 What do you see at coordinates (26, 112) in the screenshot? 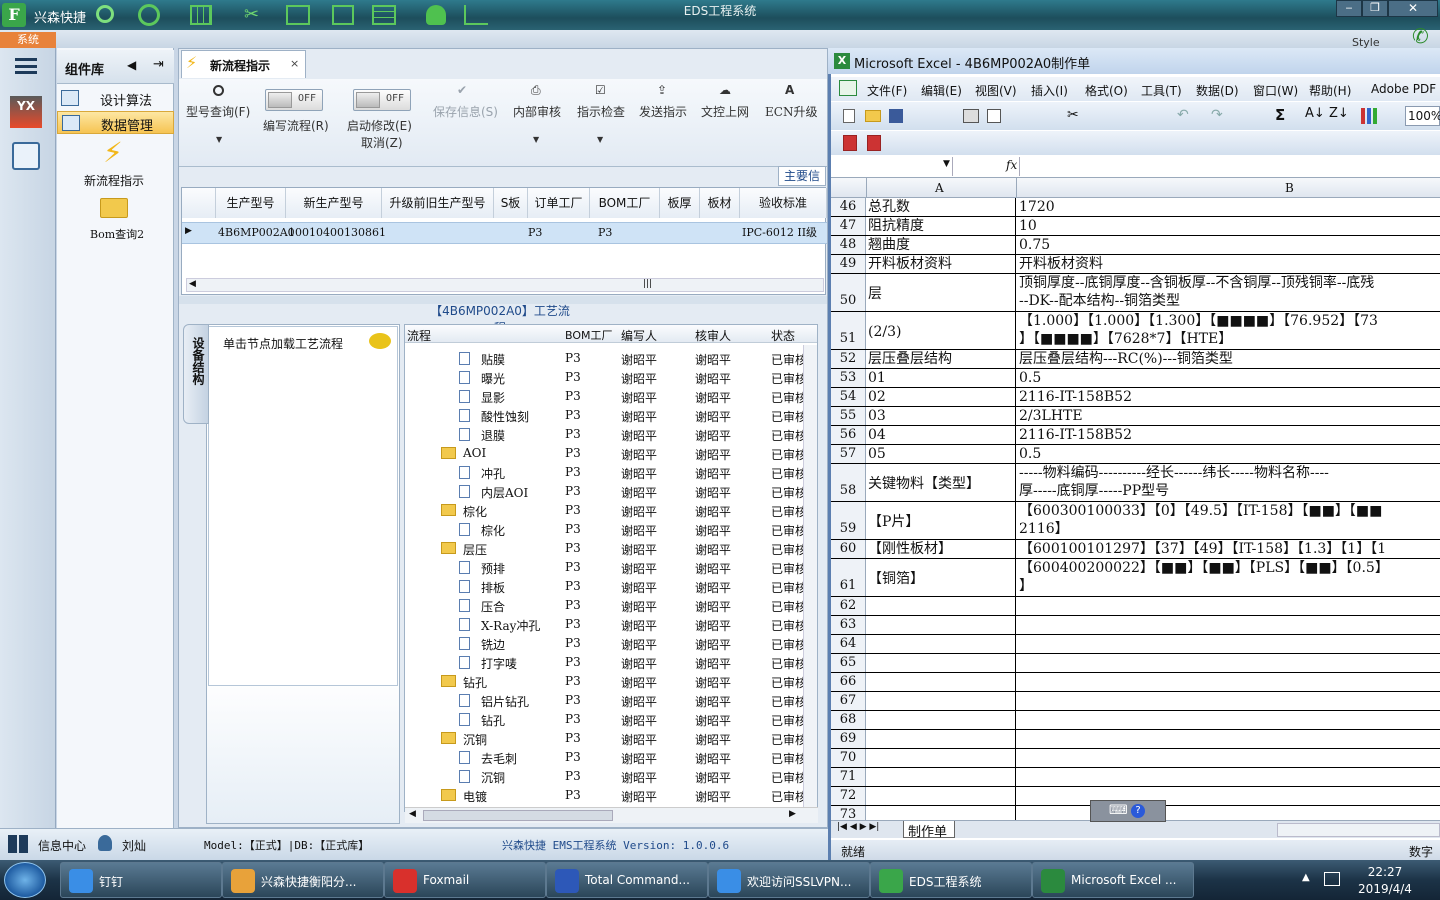
I see `yx-module-icon: YX` at bounding box center [26, 112].